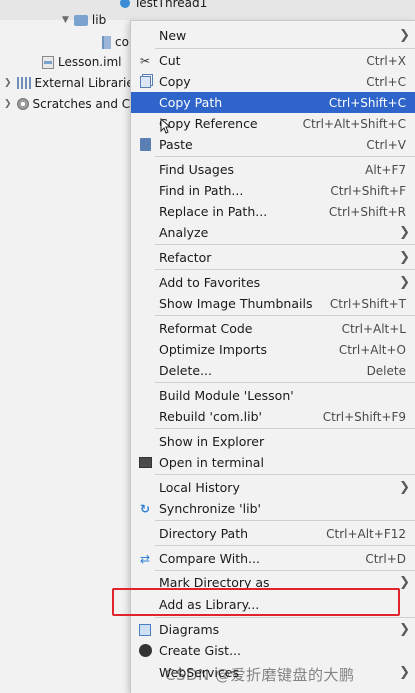  Describe the element at coordinates (122, 42) in the screenshot. I see `tree-item-label: co` at that location.